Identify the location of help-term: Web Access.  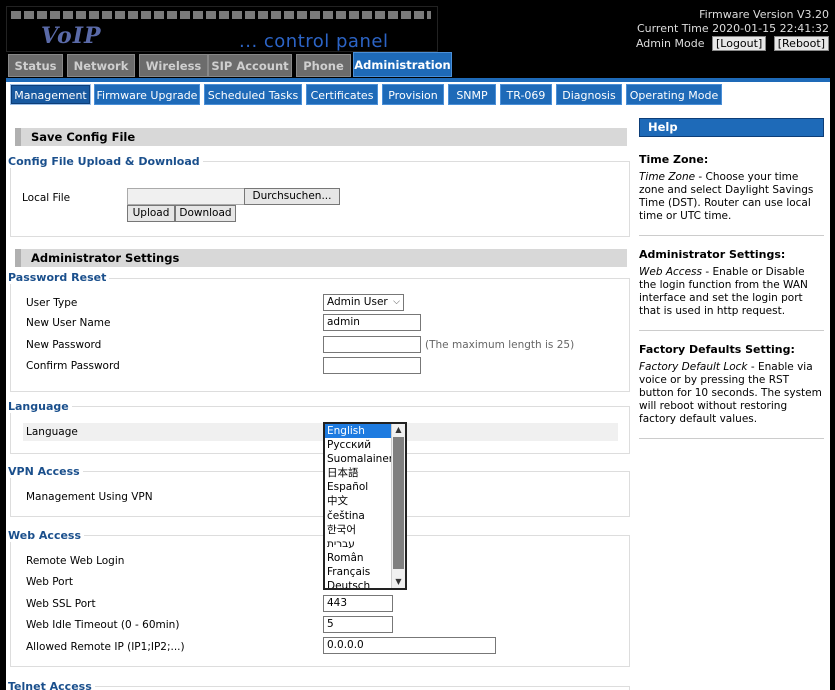
(670, 272).